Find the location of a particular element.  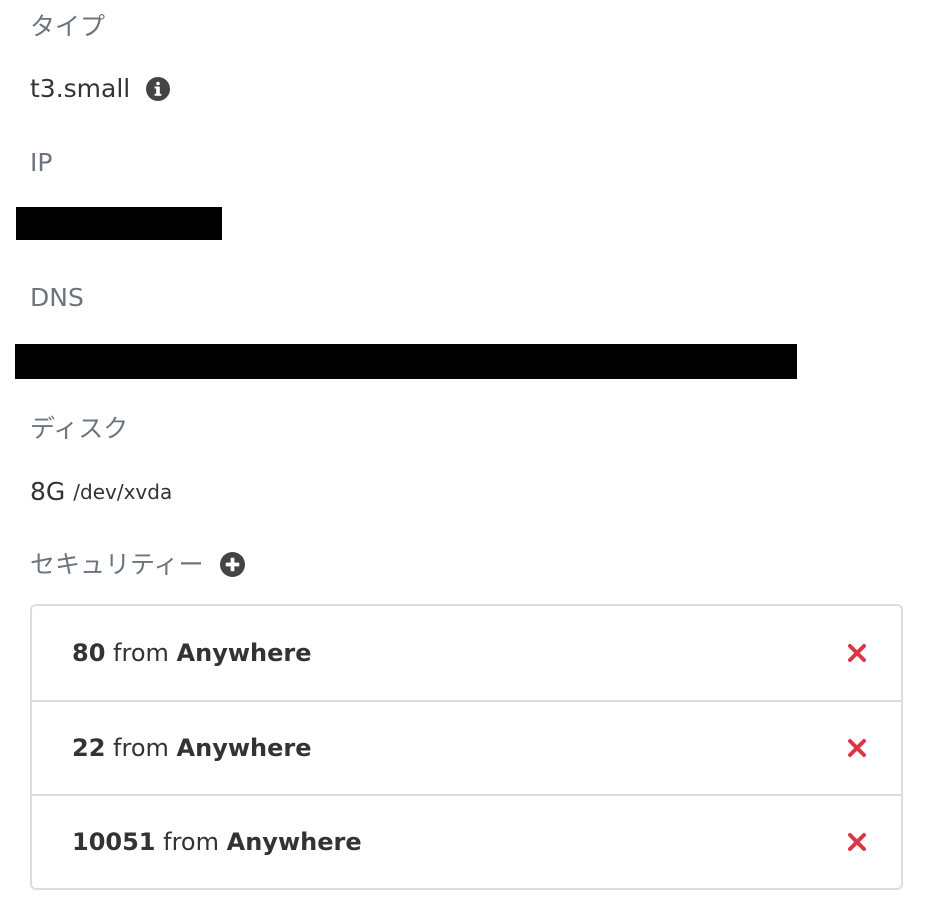

ip-redacted-value is located at coordinates (119, 223).